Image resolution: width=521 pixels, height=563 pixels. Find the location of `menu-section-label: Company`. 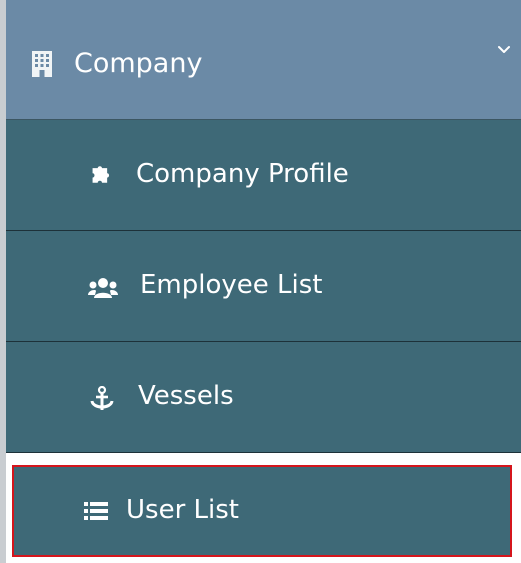

menu-section-label: Company is located at coordinates (138, 63).